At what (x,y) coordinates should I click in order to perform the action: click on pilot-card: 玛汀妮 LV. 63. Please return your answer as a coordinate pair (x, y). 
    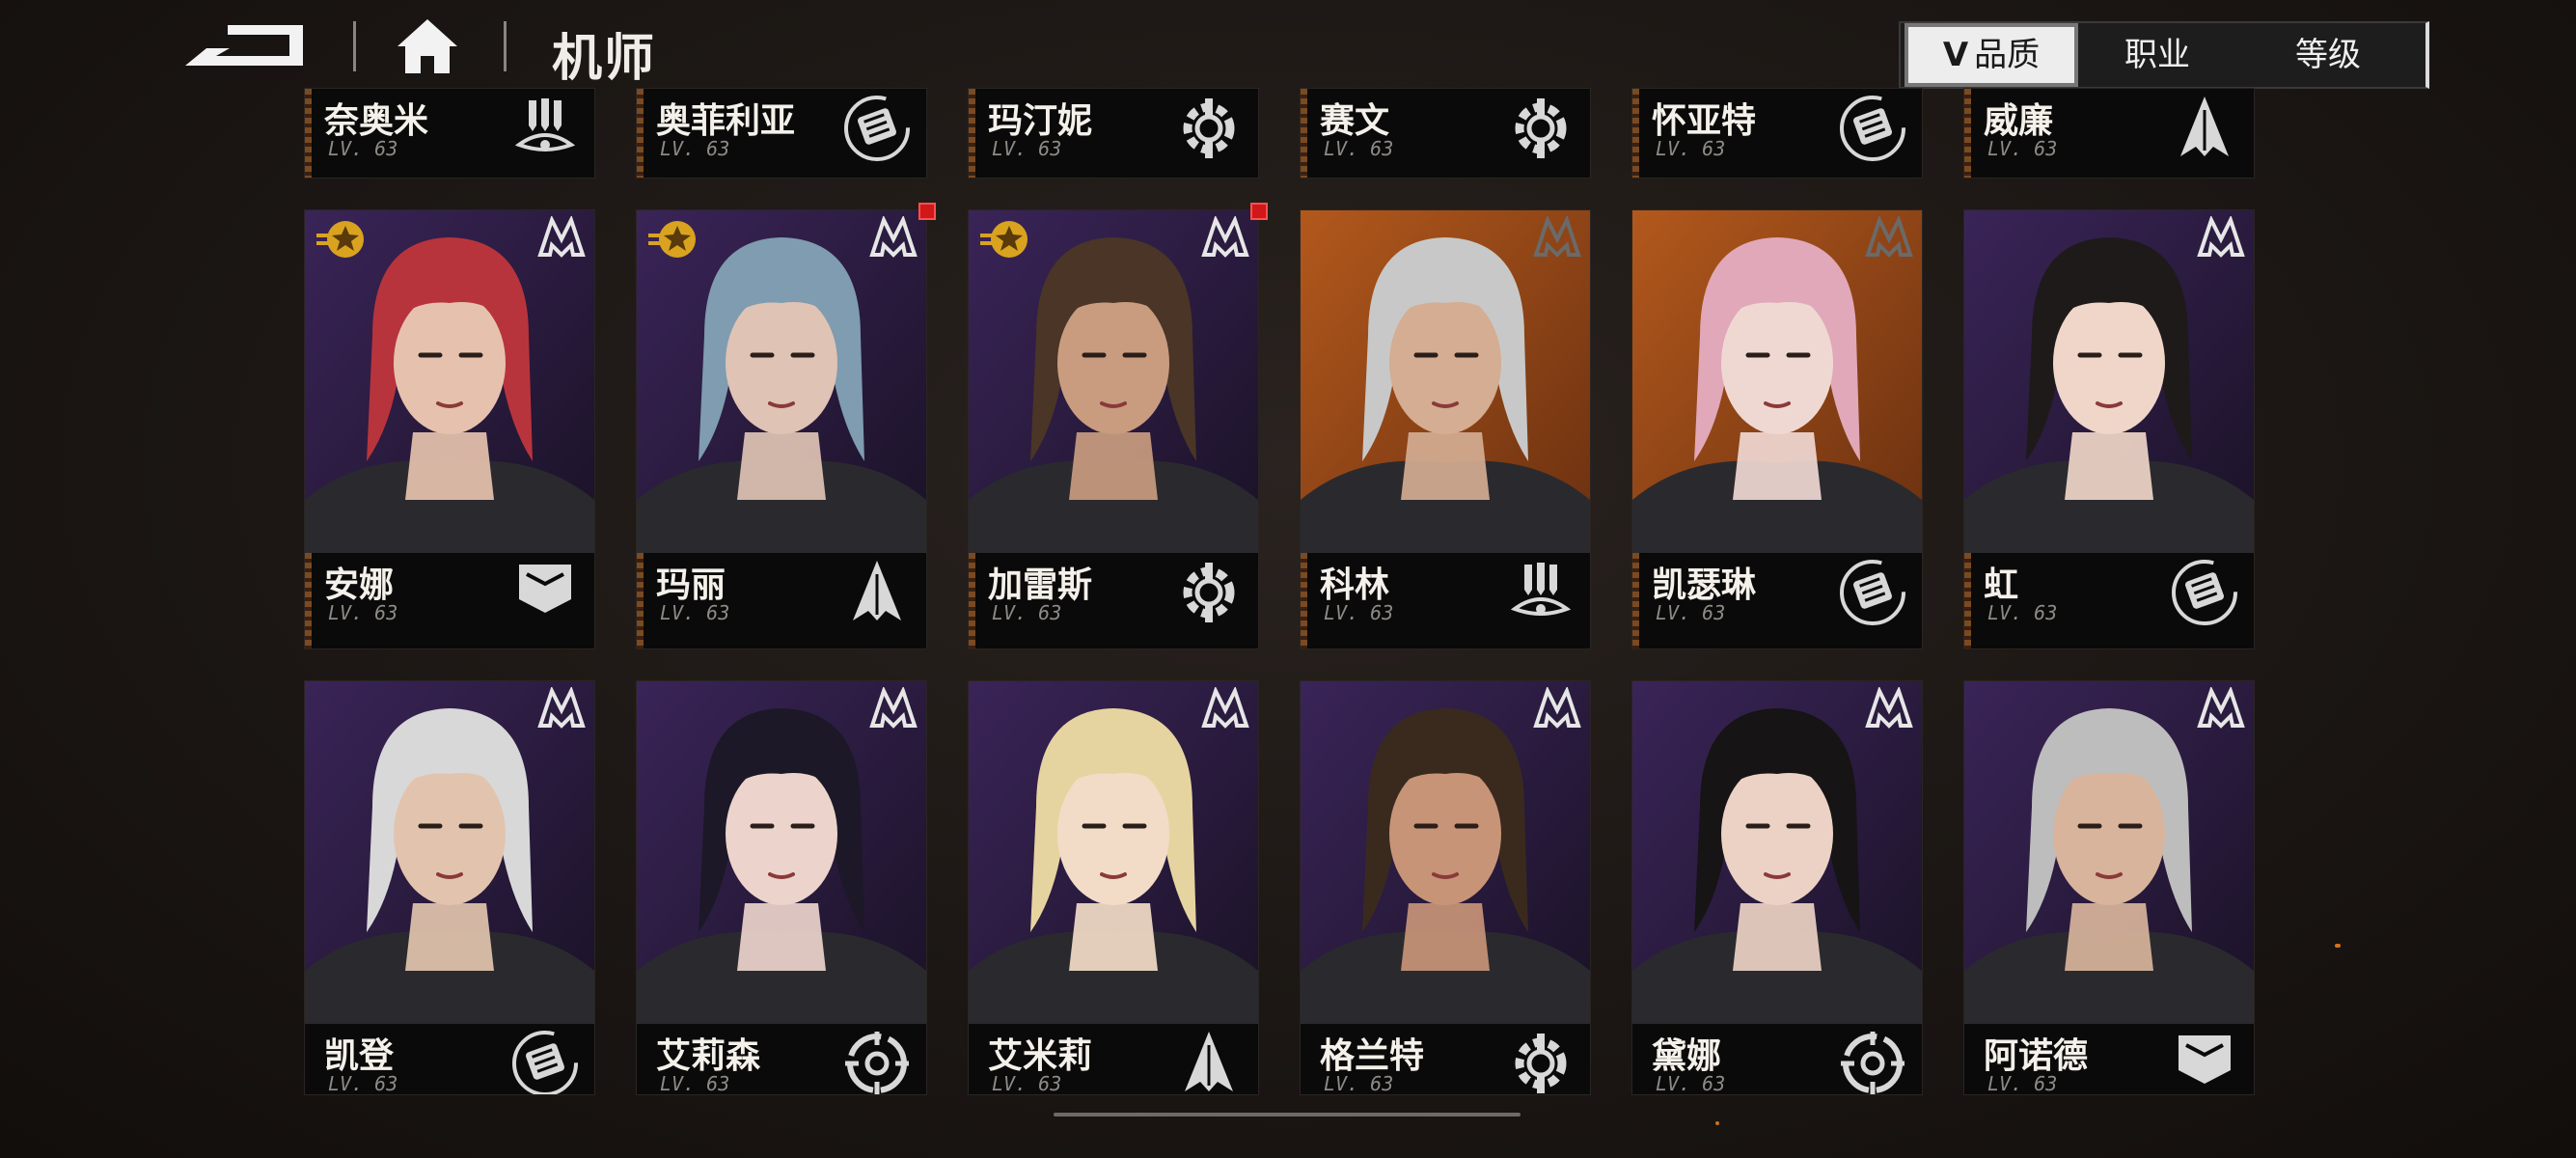
    Looking at the image, I should click on (1113, 133).